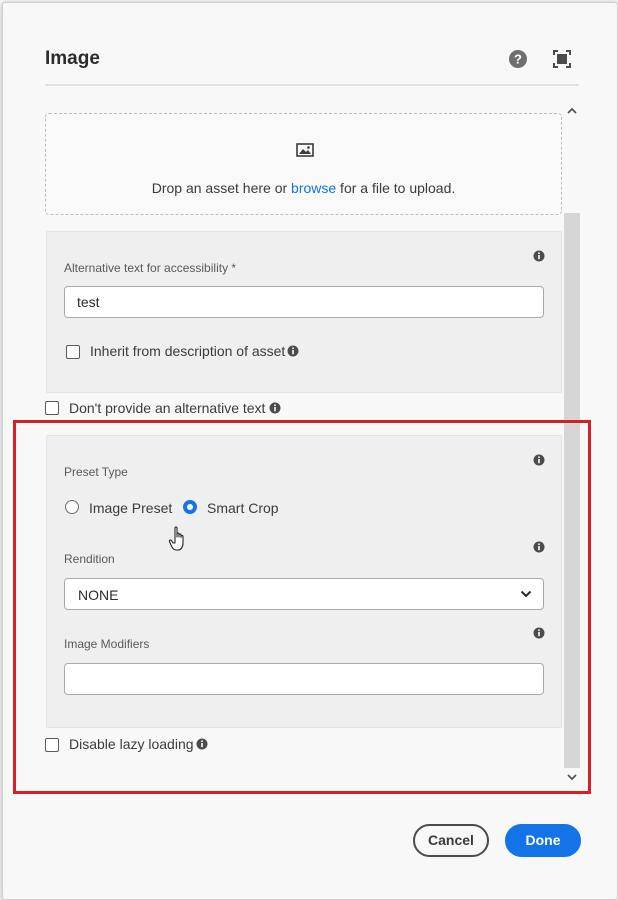  Describe the element at coordinates (313, 188) in the screenshot. I see `browse-link: browse` at that location.